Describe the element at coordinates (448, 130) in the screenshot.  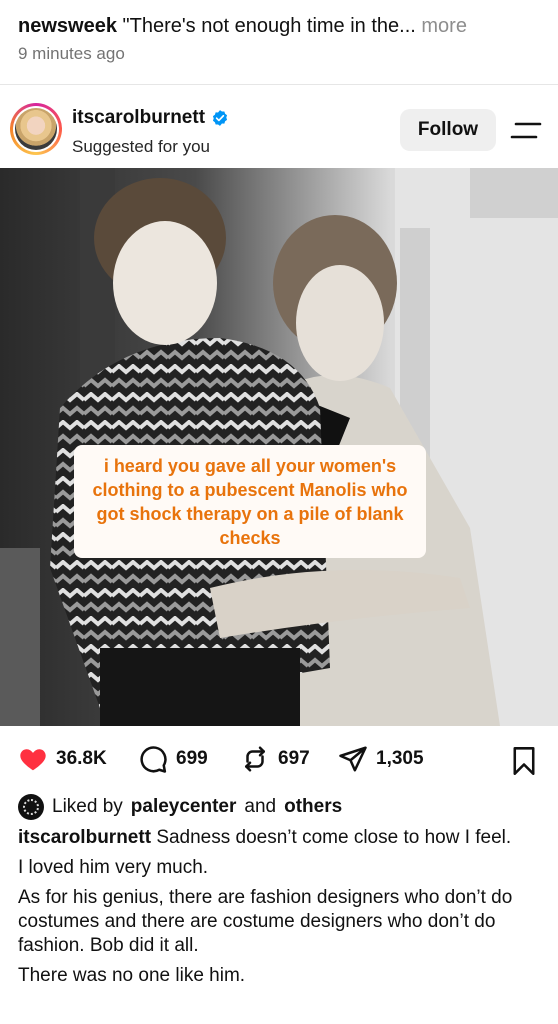
I see `follow-button: Follow` at that location.